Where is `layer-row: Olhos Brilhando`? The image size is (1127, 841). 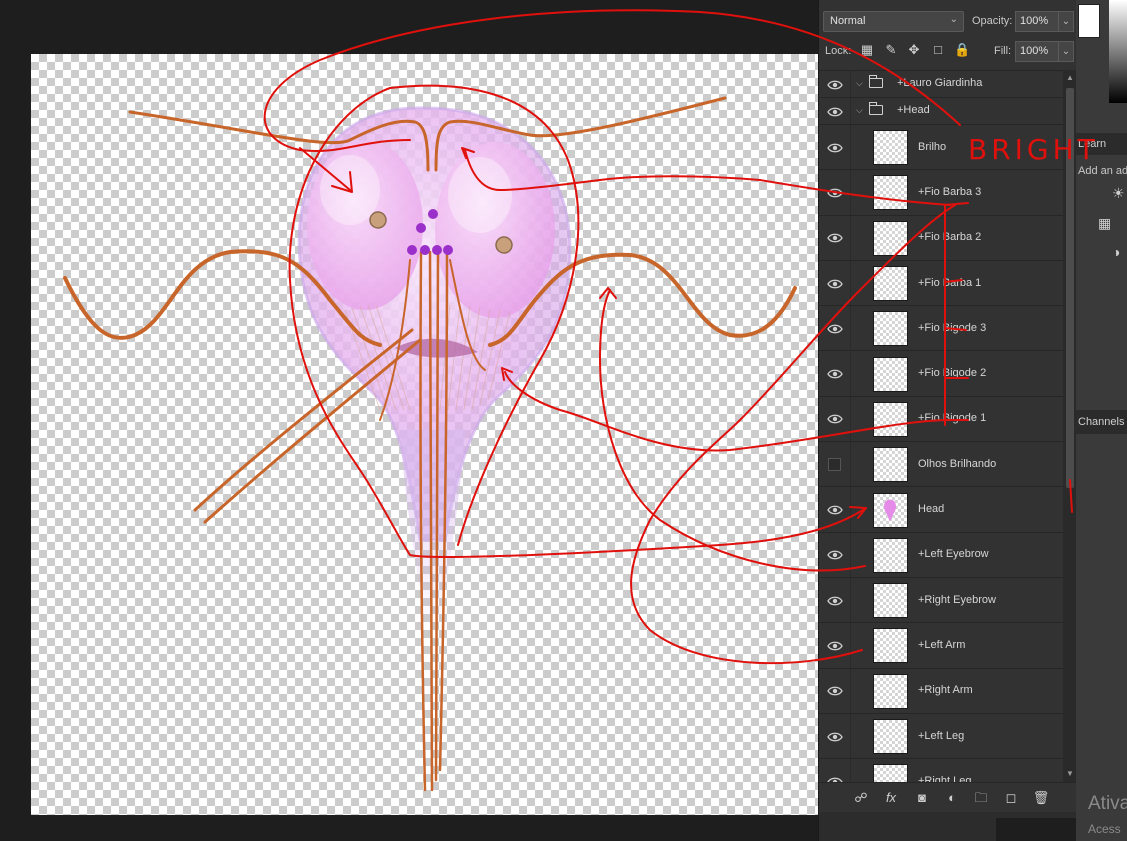
layer-row: Olhos Brilhando is located at coordinates (941, 465).